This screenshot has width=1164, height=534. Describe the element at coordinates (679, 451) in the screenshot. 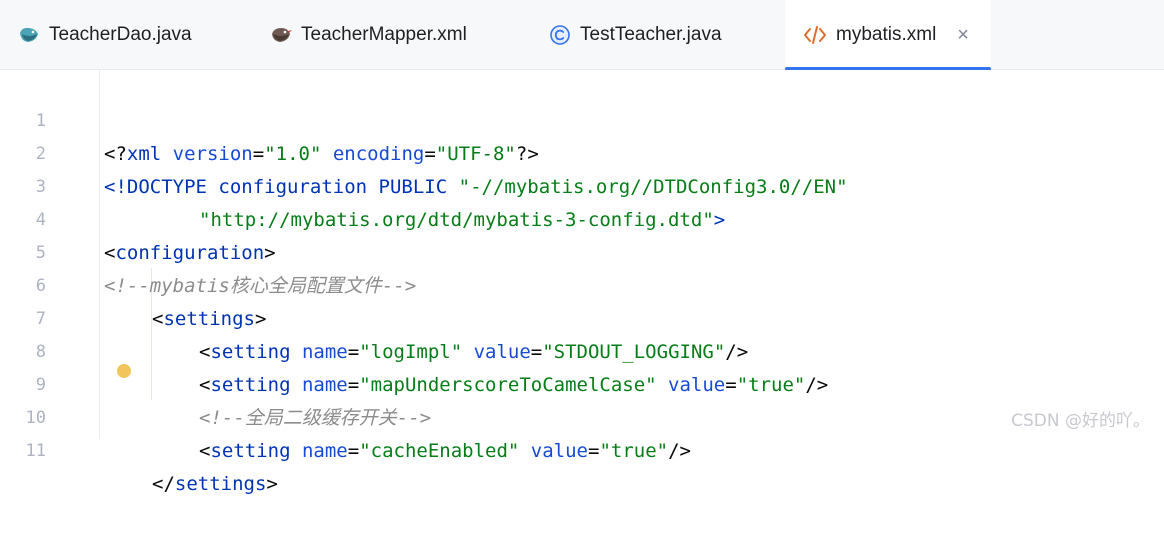

I see `token: />` at that location.